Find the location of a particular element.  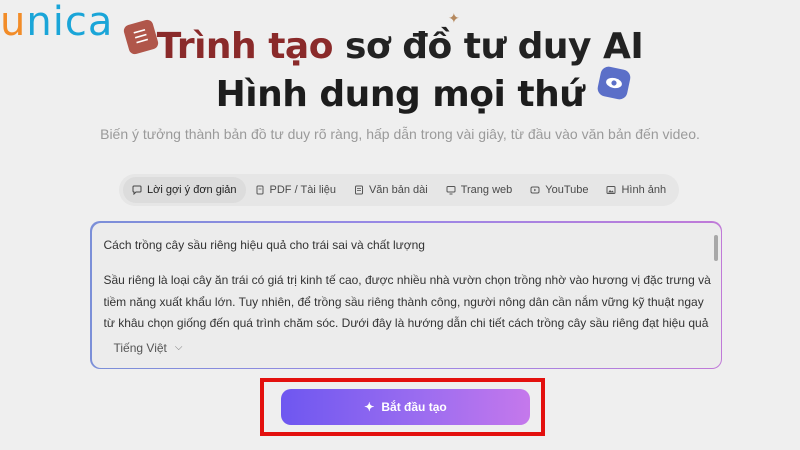

tab-label: PDF / Tài liệu is located at coordinates (302, 190).